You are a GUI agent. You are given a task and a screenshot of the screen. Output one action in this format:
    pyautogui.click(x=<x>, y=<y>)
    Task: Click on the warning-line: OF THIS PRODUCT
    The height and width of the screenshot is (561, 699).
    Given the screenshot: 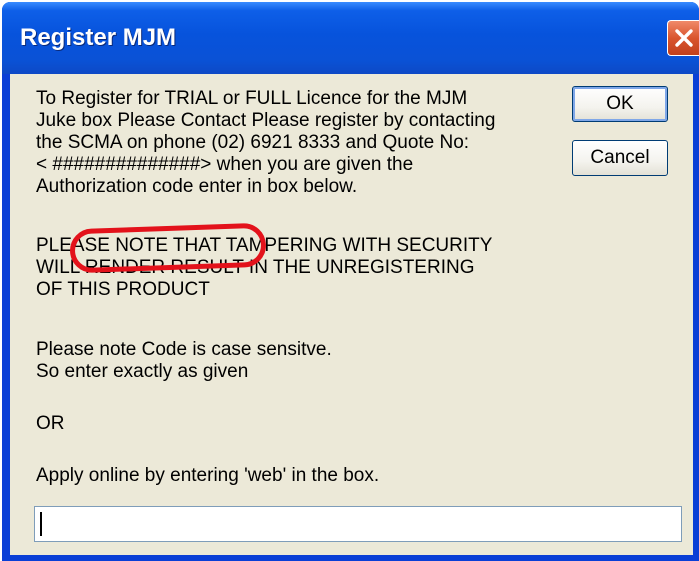 What is the action you would take?
    pyautogui.click(x=123, y=289)
    